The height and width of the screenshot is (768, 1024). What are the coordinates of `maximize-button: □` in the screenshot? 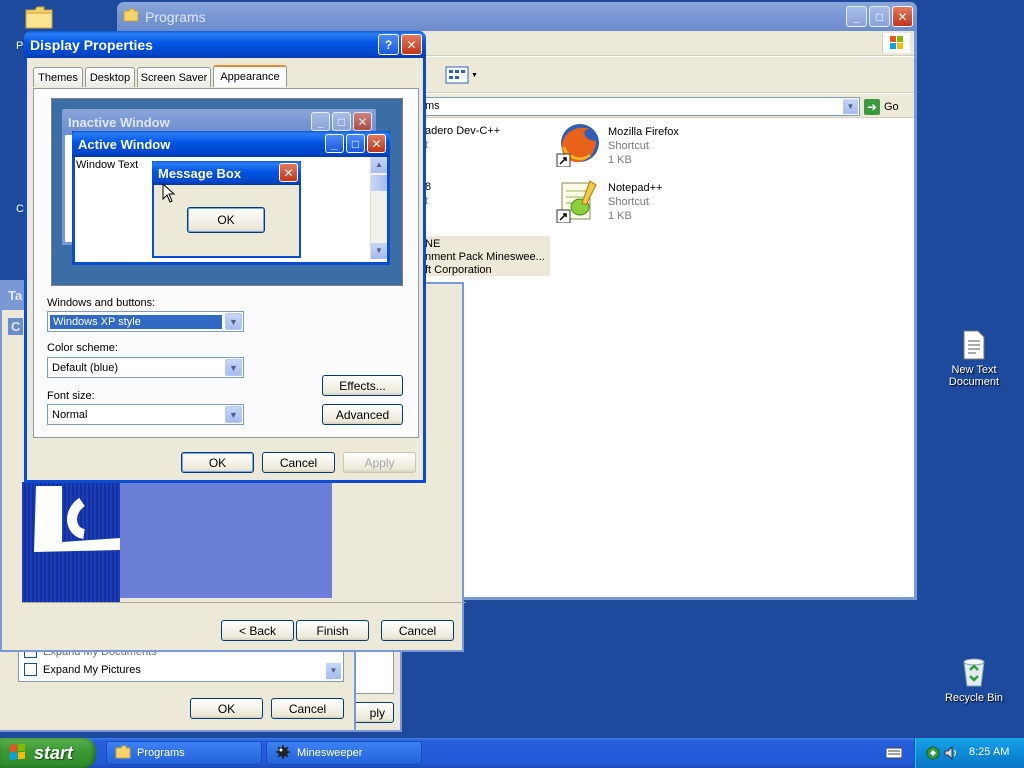 It's located at (879, 16).